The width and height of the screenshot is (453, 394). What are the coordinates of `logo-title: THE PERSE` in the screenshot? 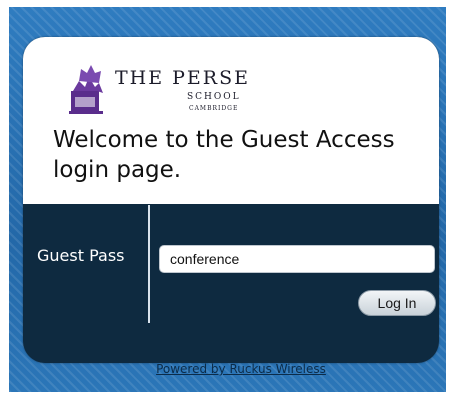 It's located at (182, 78).